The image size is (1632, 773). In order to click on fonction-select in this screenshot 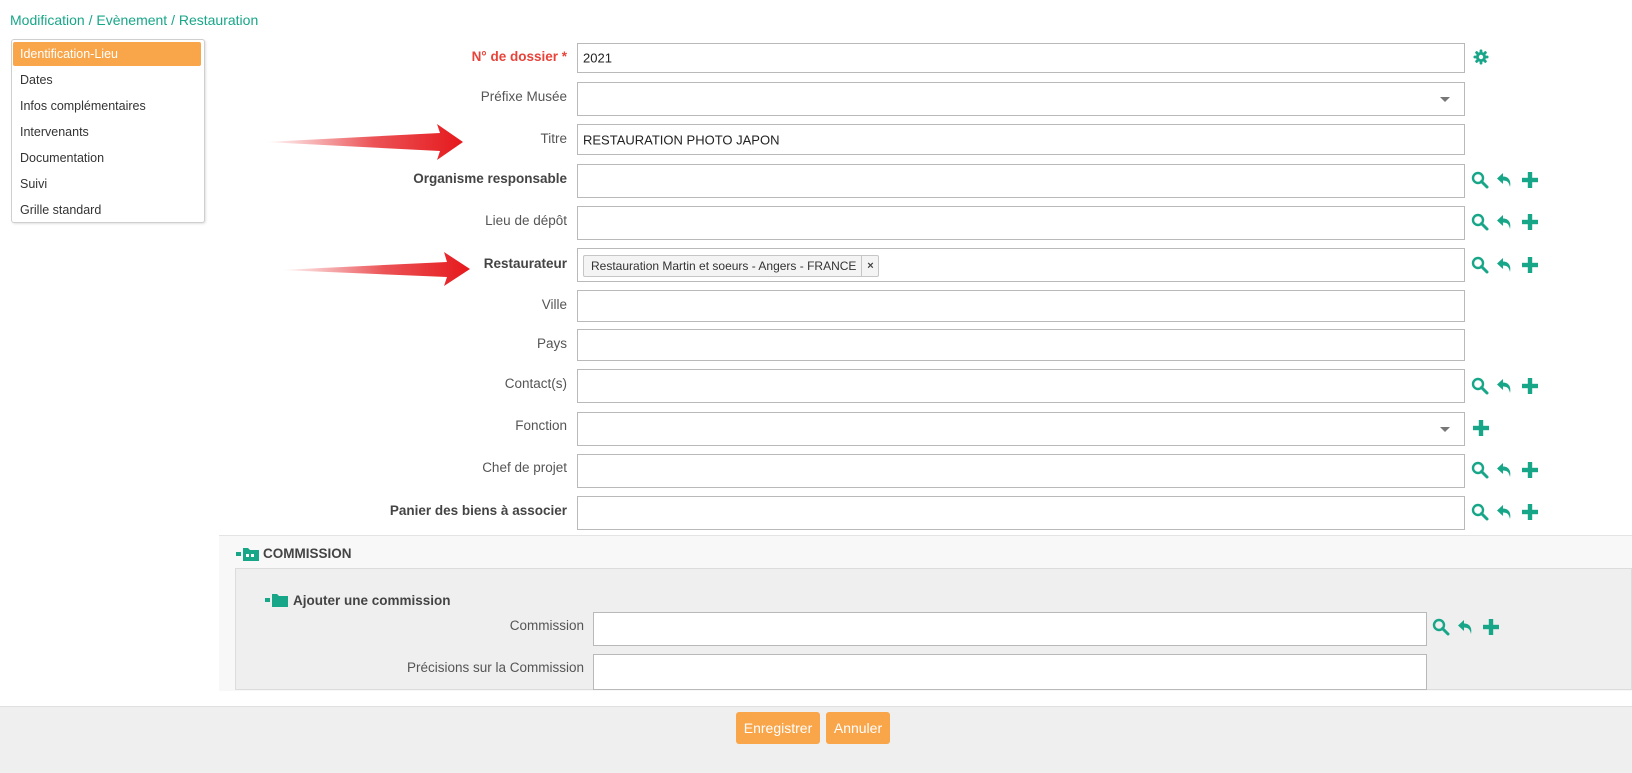, I will do `click(1021, 429)`.